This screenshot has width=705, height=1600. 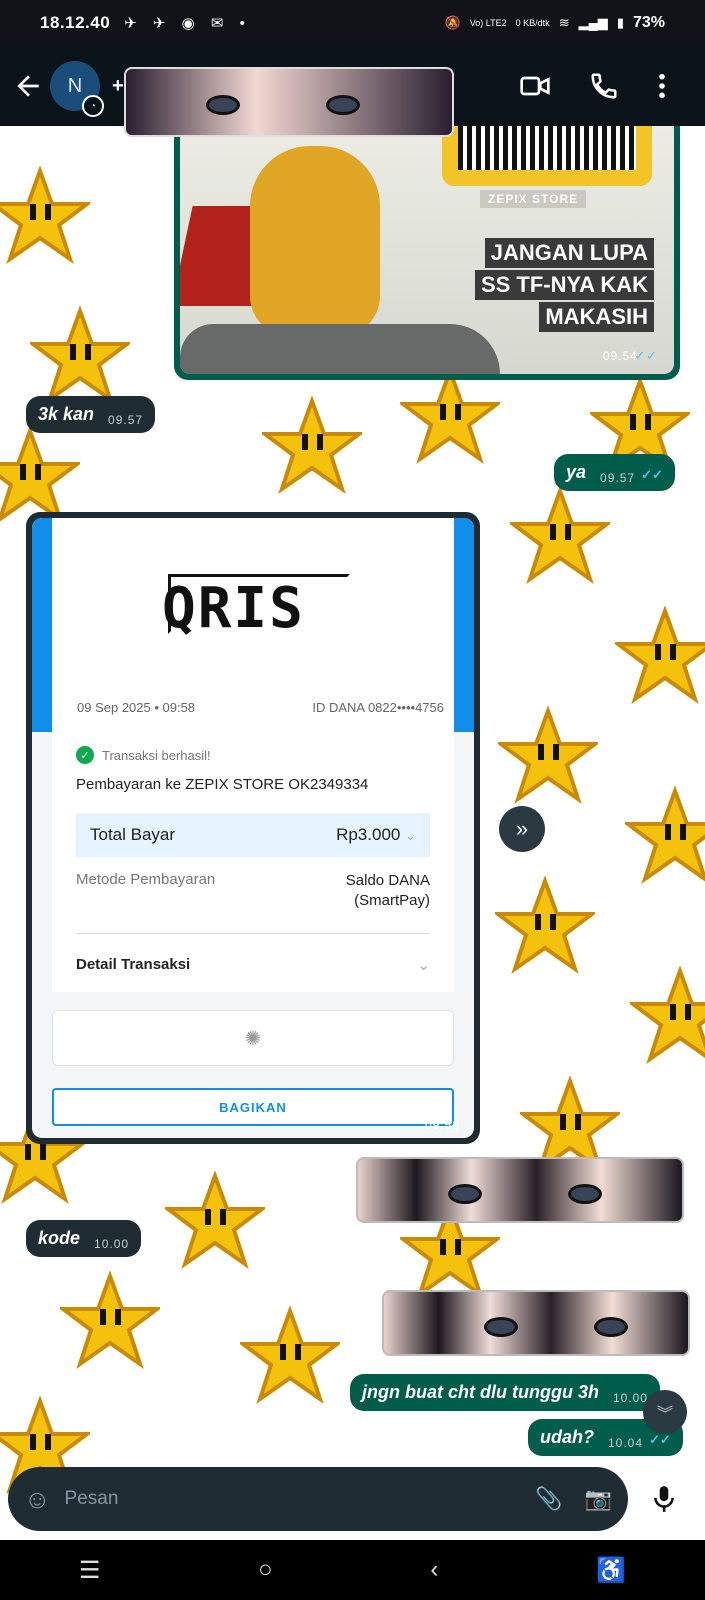 I want to click on message-composer: ☺ 📎 📷, so click(x=318, y=1499).